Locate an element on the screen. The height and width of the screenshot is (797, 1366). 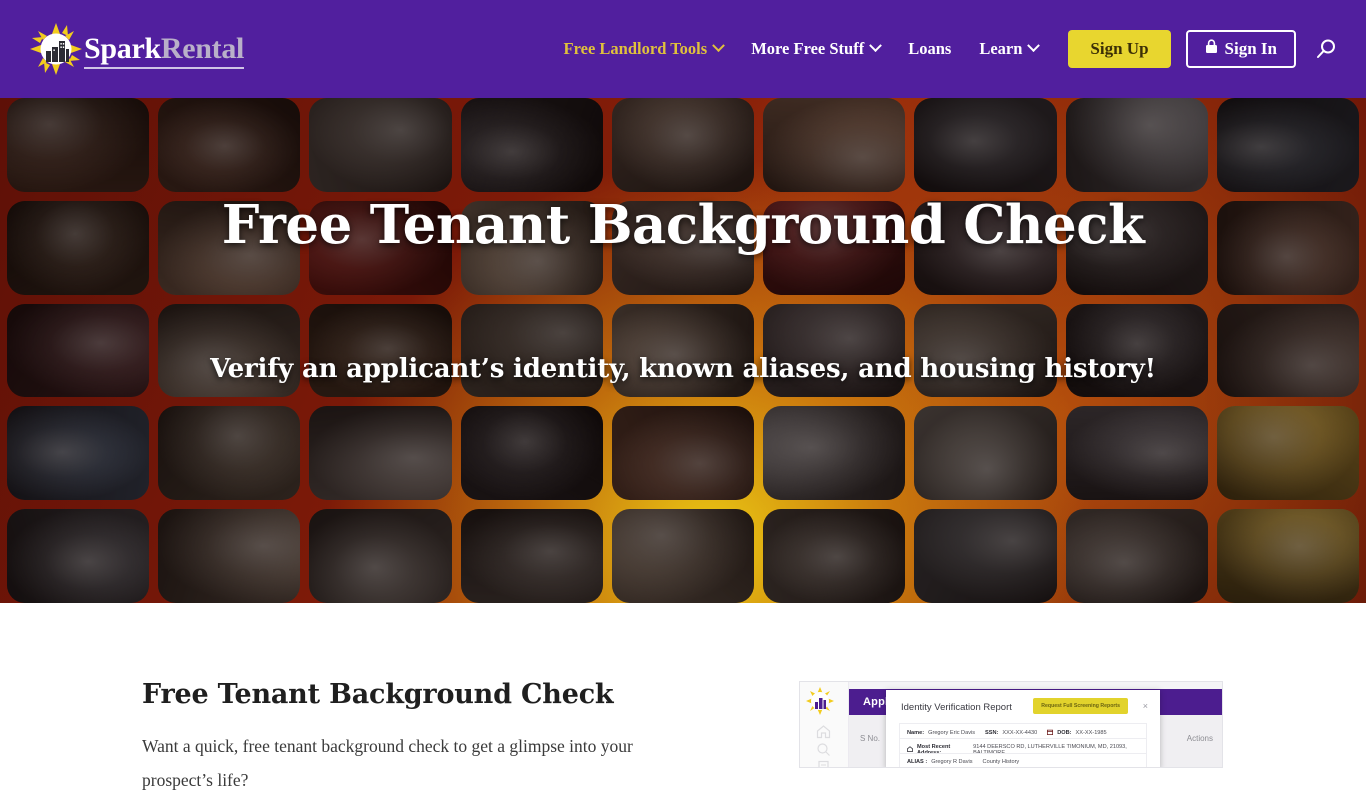
modal-name-label: Name: is located at coordinates (916, 733).